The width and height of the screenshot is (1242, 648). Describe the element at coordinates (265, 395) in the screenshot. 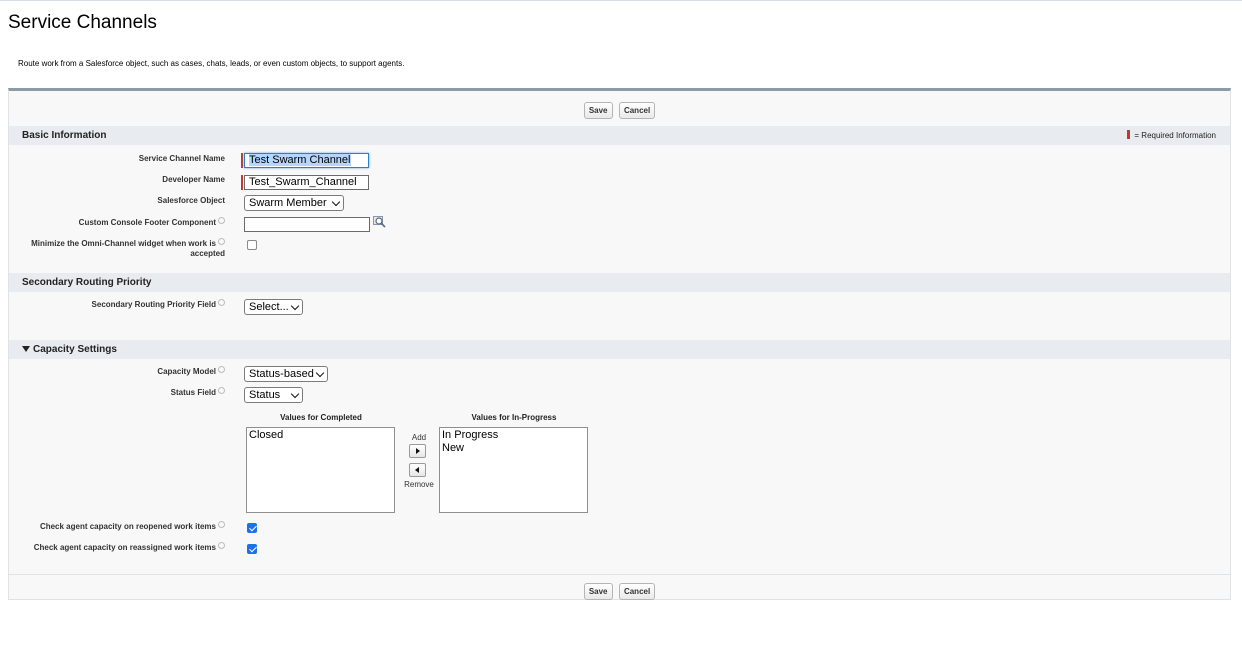

I see `status-field-value: Status` at that location.